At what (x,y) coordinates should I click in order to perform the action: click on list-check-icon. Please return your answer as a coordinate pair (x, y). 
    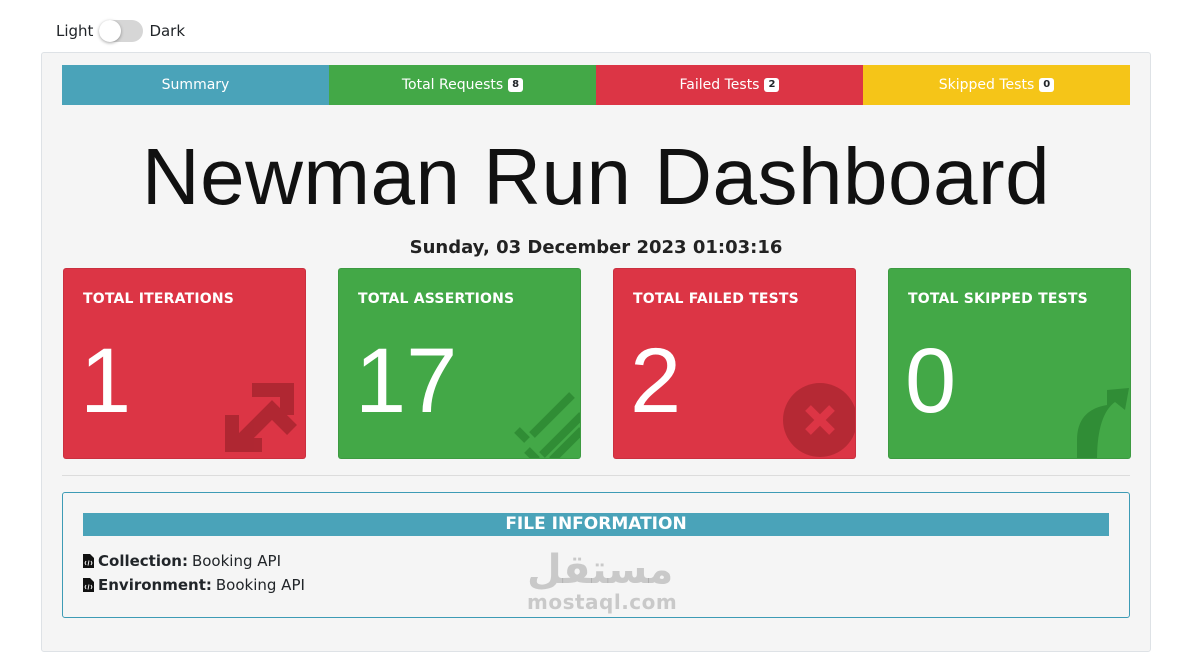
    Looking at the image, I should click on (547, 425).